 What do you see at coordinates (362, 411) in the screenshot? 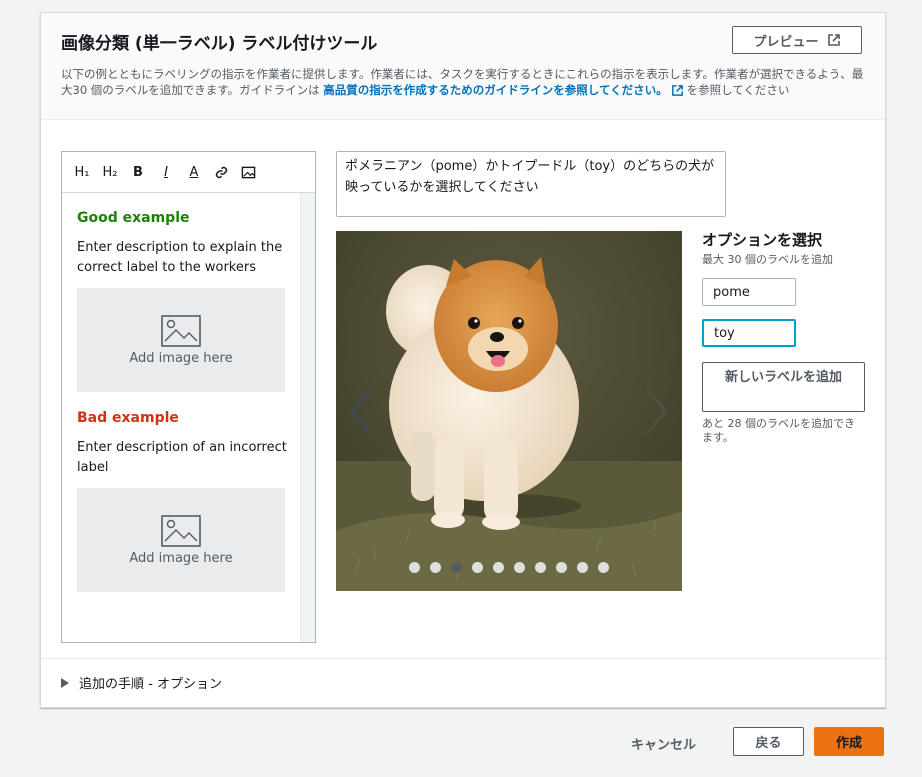
I see `carousel-prev-icon` at bounding box center [362, 411].